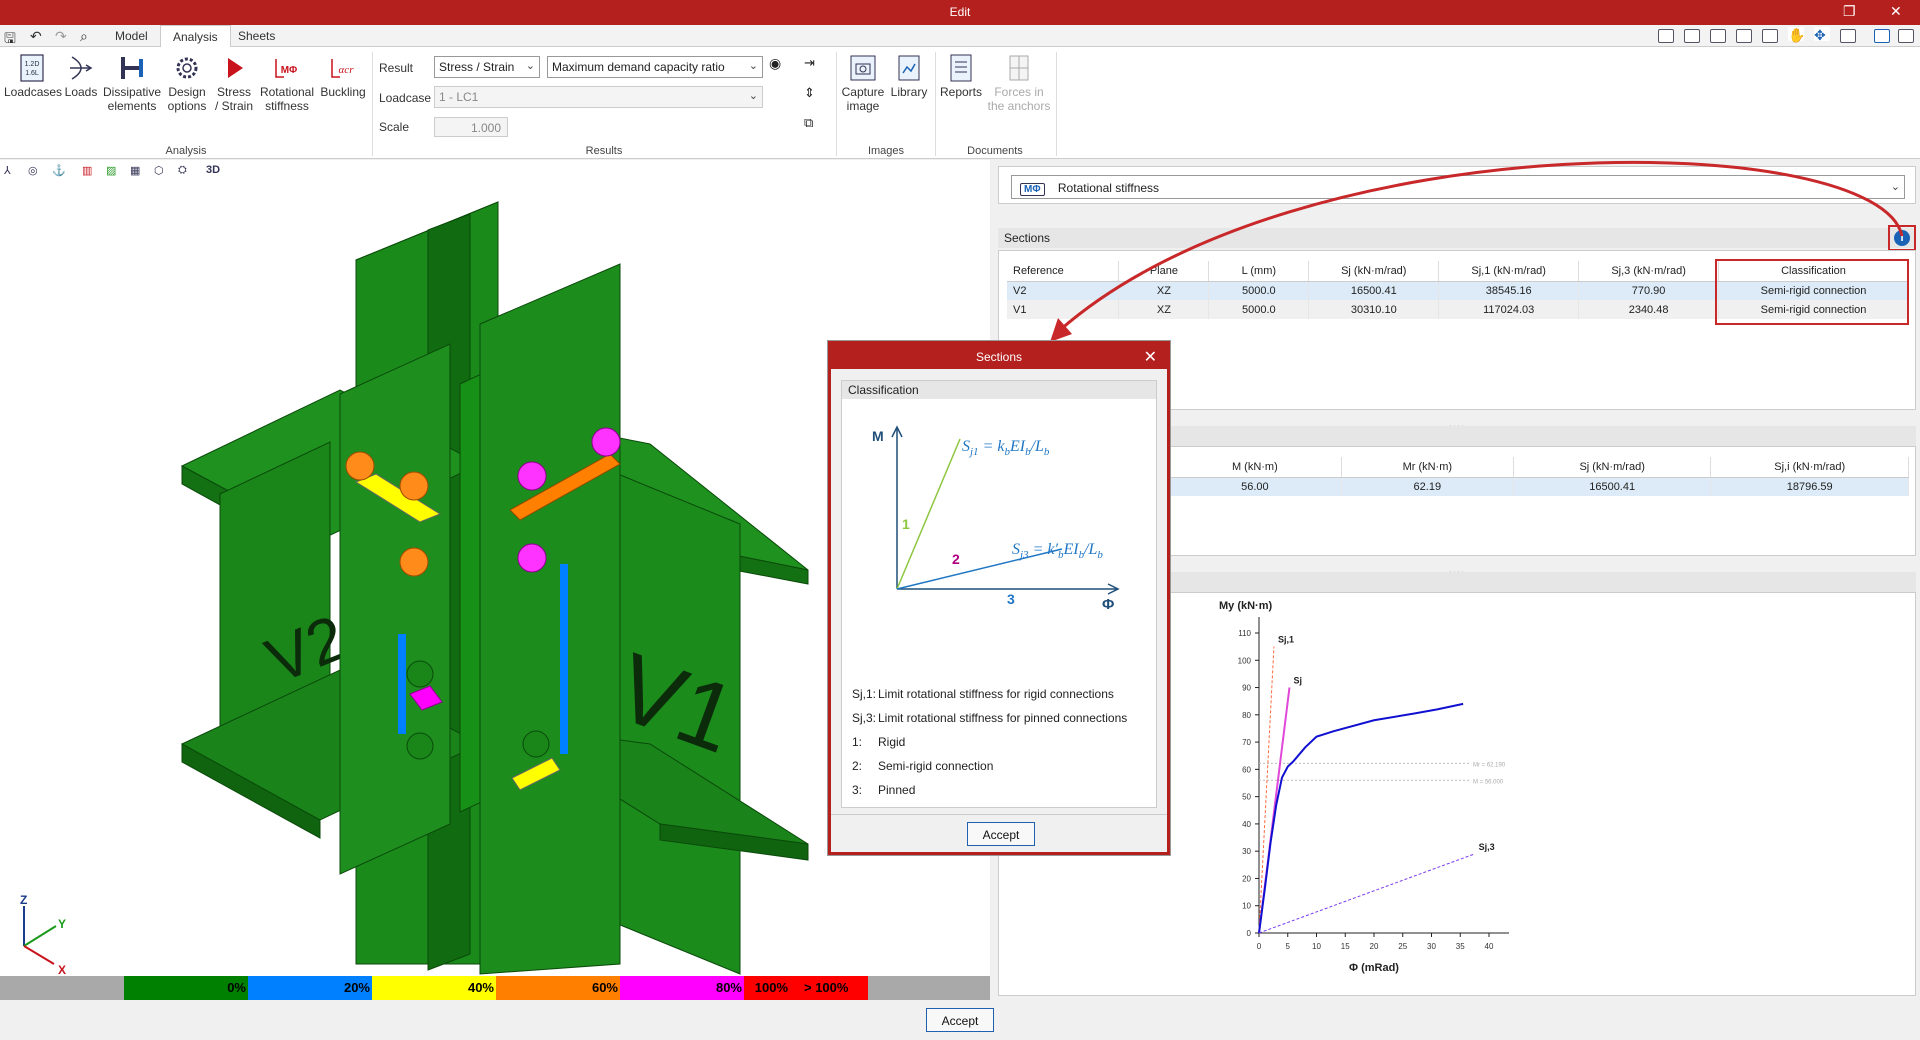  Describe the element at coordinates (195, 36) in the screenshot. I see `tab-analysis: Analysis` at that location.